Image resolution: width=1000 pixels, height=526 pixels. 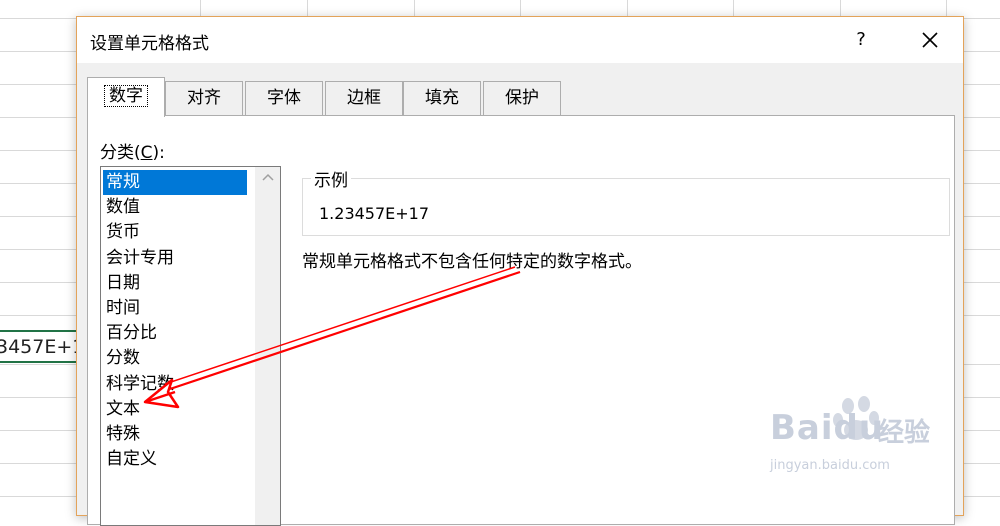 I want to click on category-item-custom: 自定义, so click(x=173, y=459).